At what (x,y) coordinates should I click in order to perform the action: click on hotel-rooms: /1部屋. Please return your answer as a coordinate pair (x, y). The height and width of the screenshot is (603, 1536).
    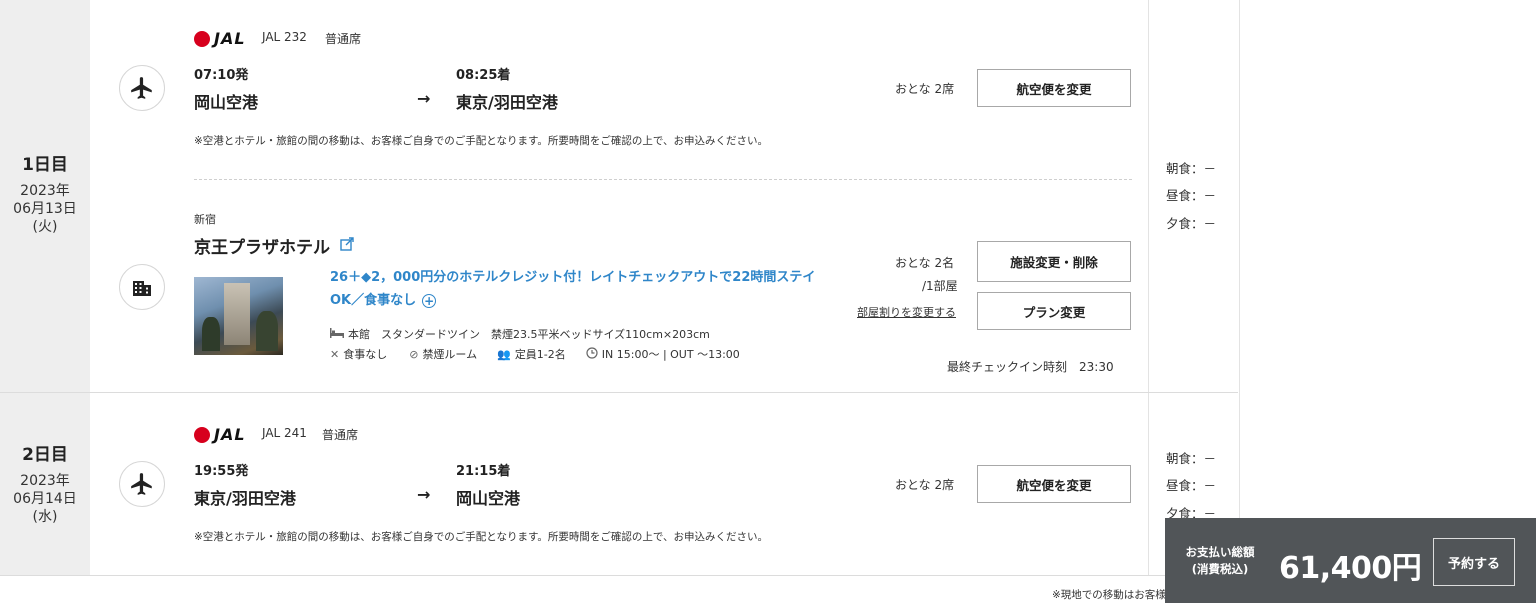
    Looking at the image, I should click on (940, 286).